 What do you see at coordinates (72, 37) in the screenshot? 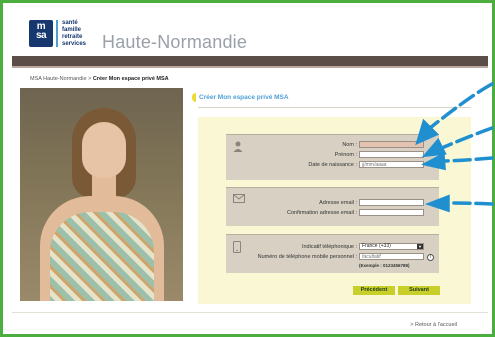
I see `tagline-line: retraite` at bounding box center [72, 37].